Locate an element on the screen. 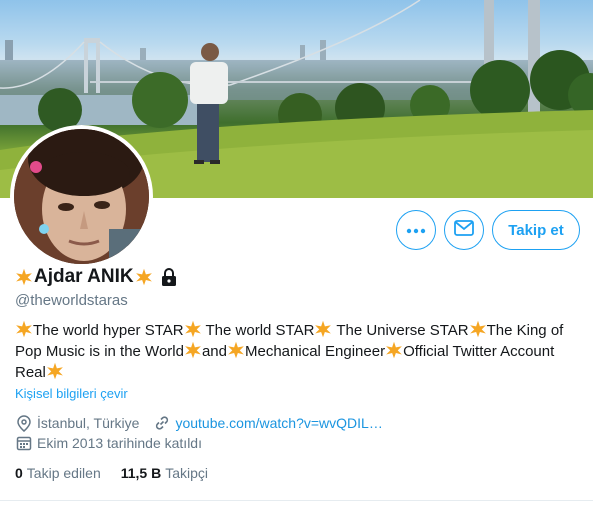  bio-text: and is located at coordinates (214, 351).